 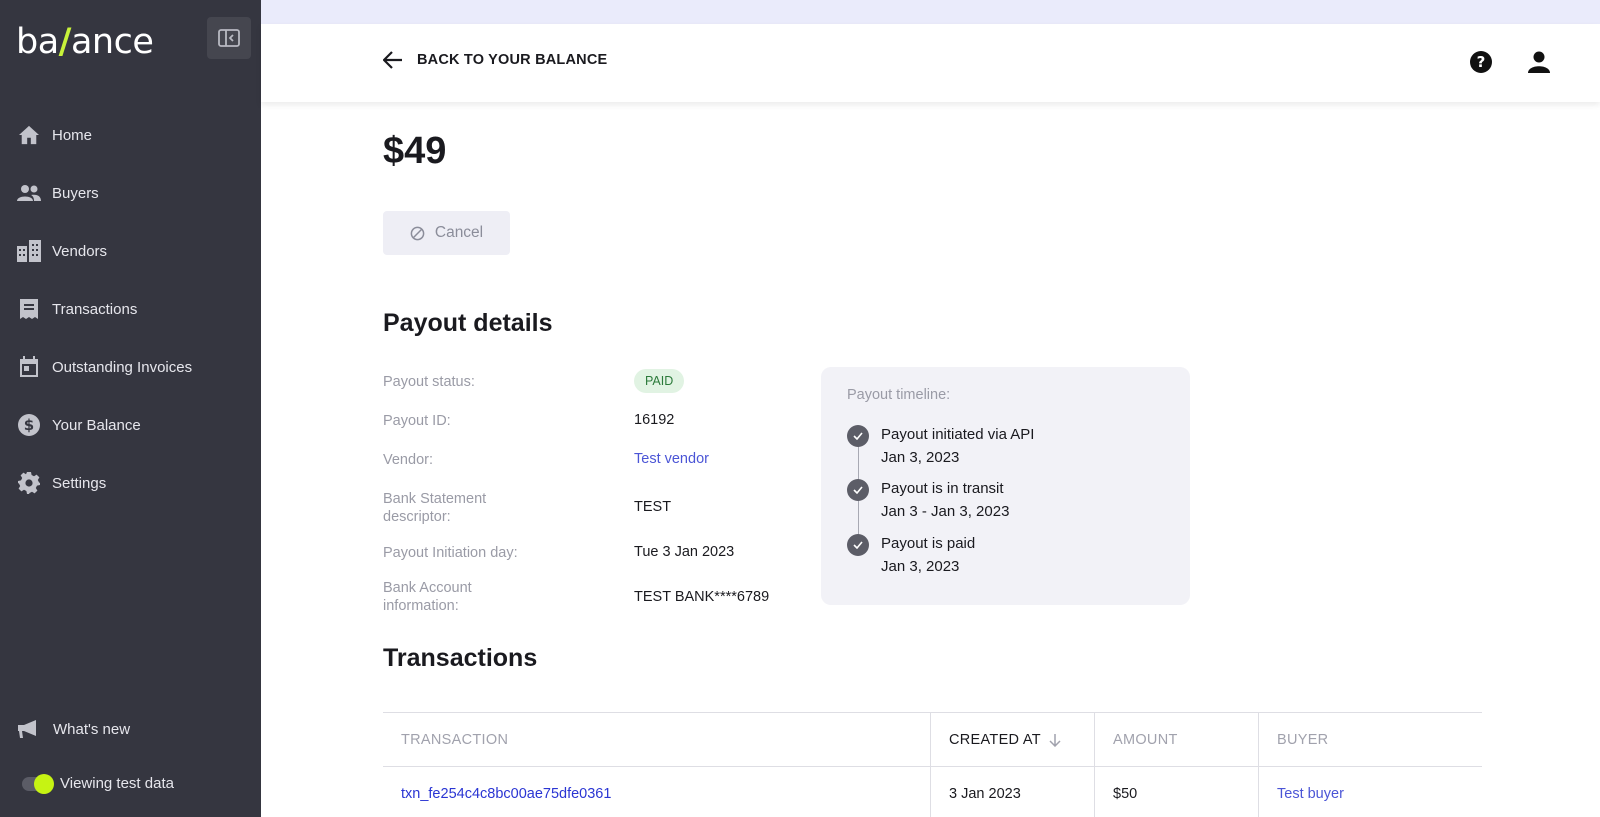 I want to click on initiation-day-label: Payout Initiation day:, so click(x=450, y=553).